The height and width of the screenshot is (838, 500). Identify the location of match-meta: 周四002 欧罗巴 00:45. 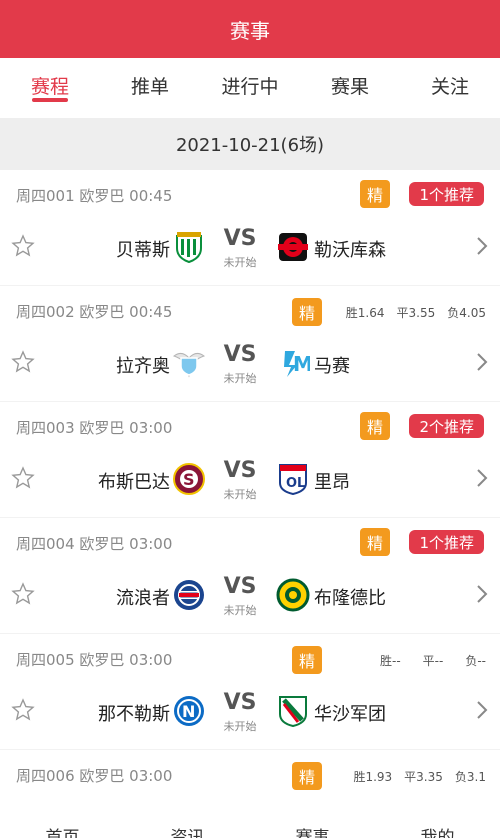
(94, 312).